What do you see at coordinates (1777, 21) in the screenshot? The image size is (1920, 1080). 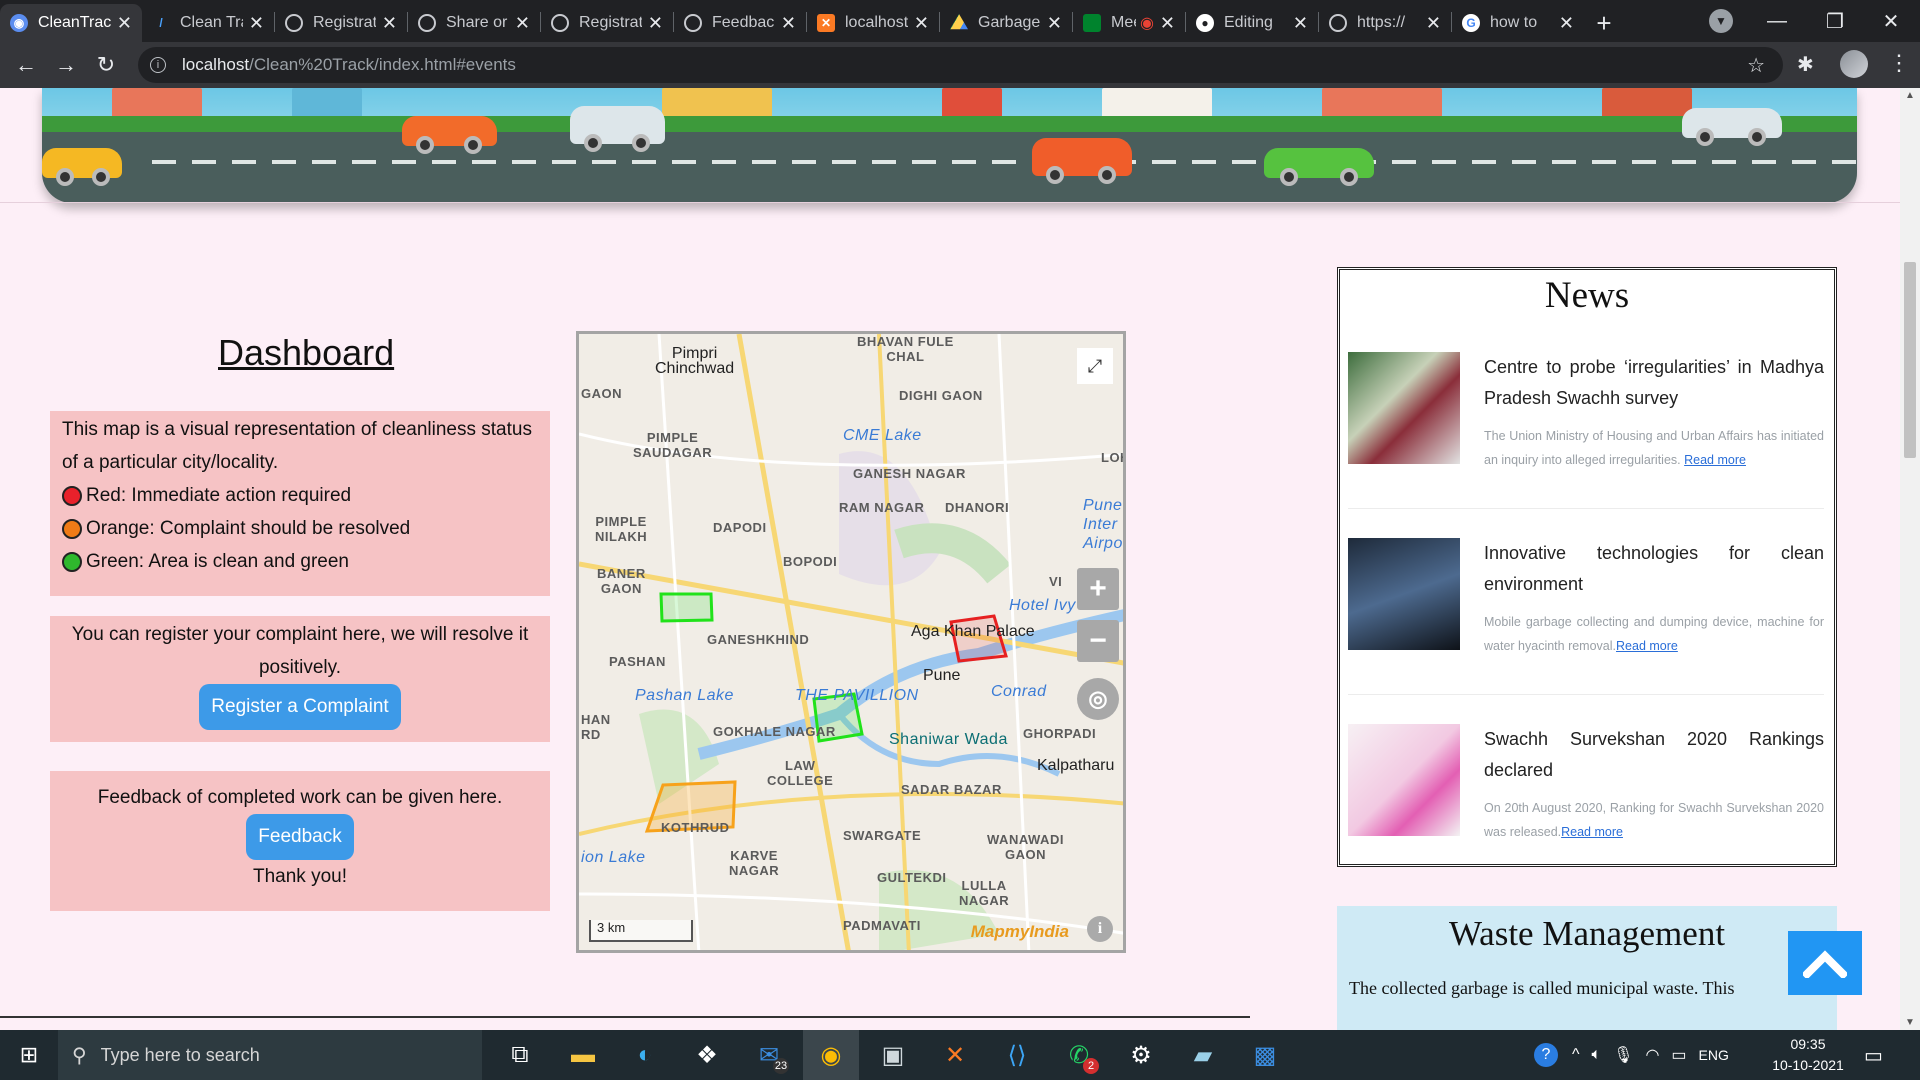 I see `minimize-icon: —` at bounding box center [1777, 21].